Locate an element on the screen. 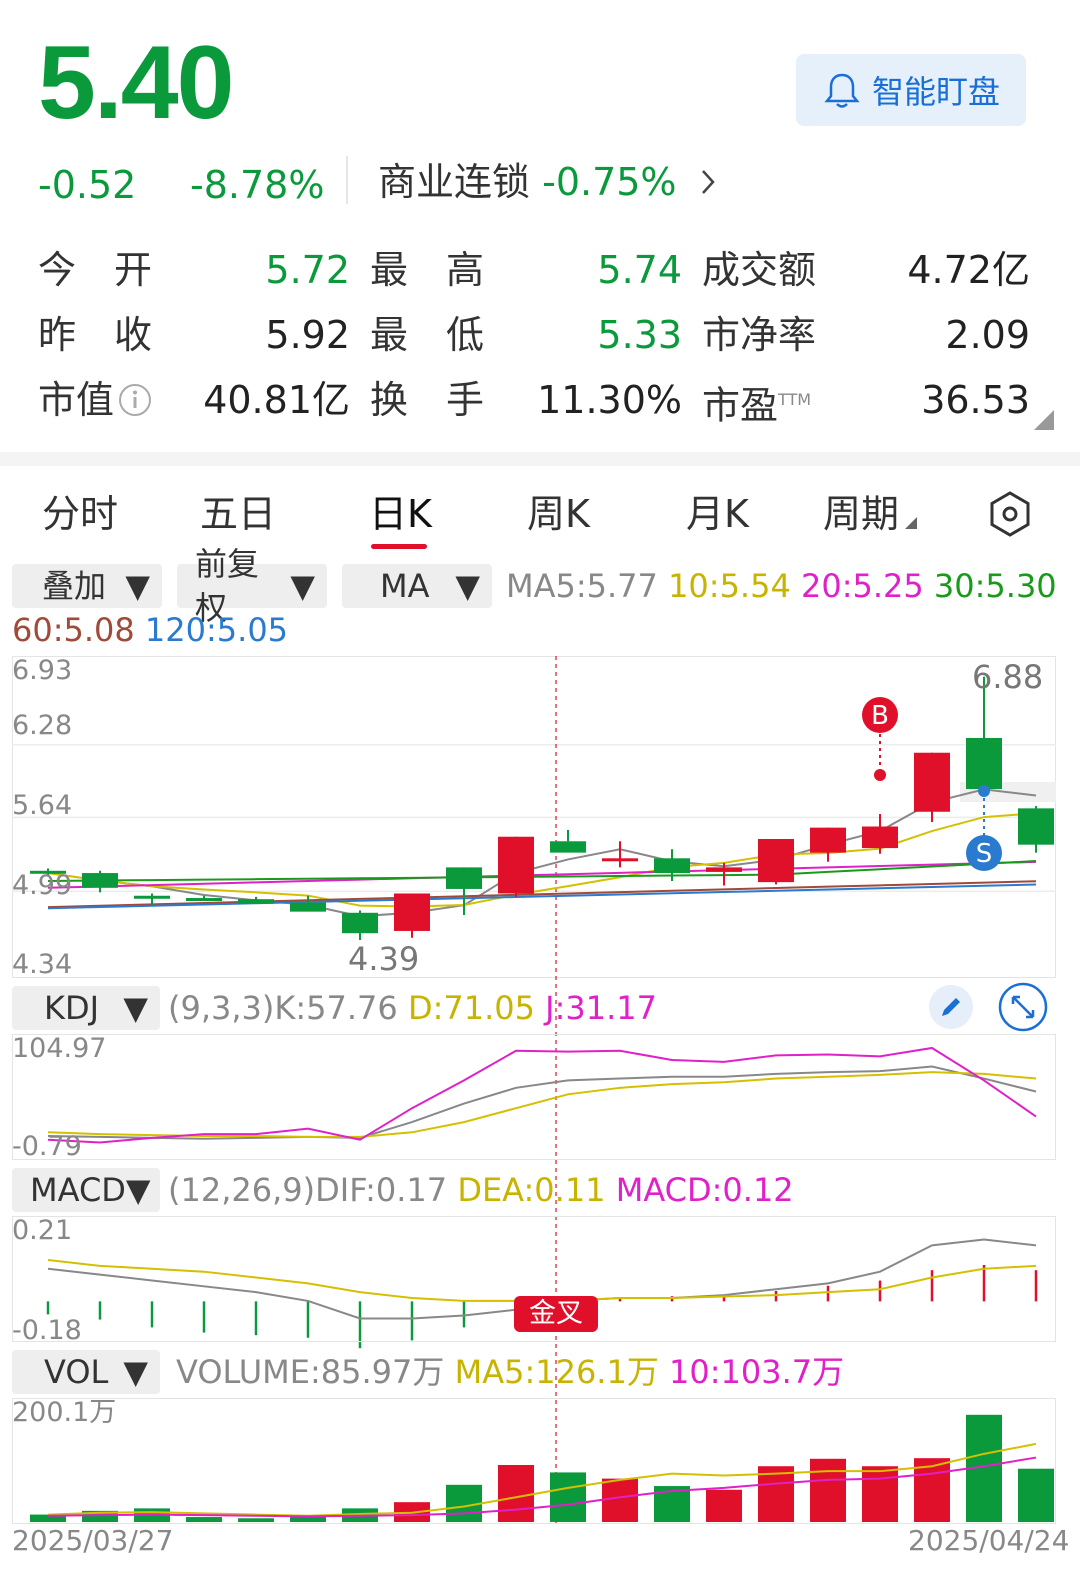  kdj-d: D:71.05 is located at coordinates (471, 1008).